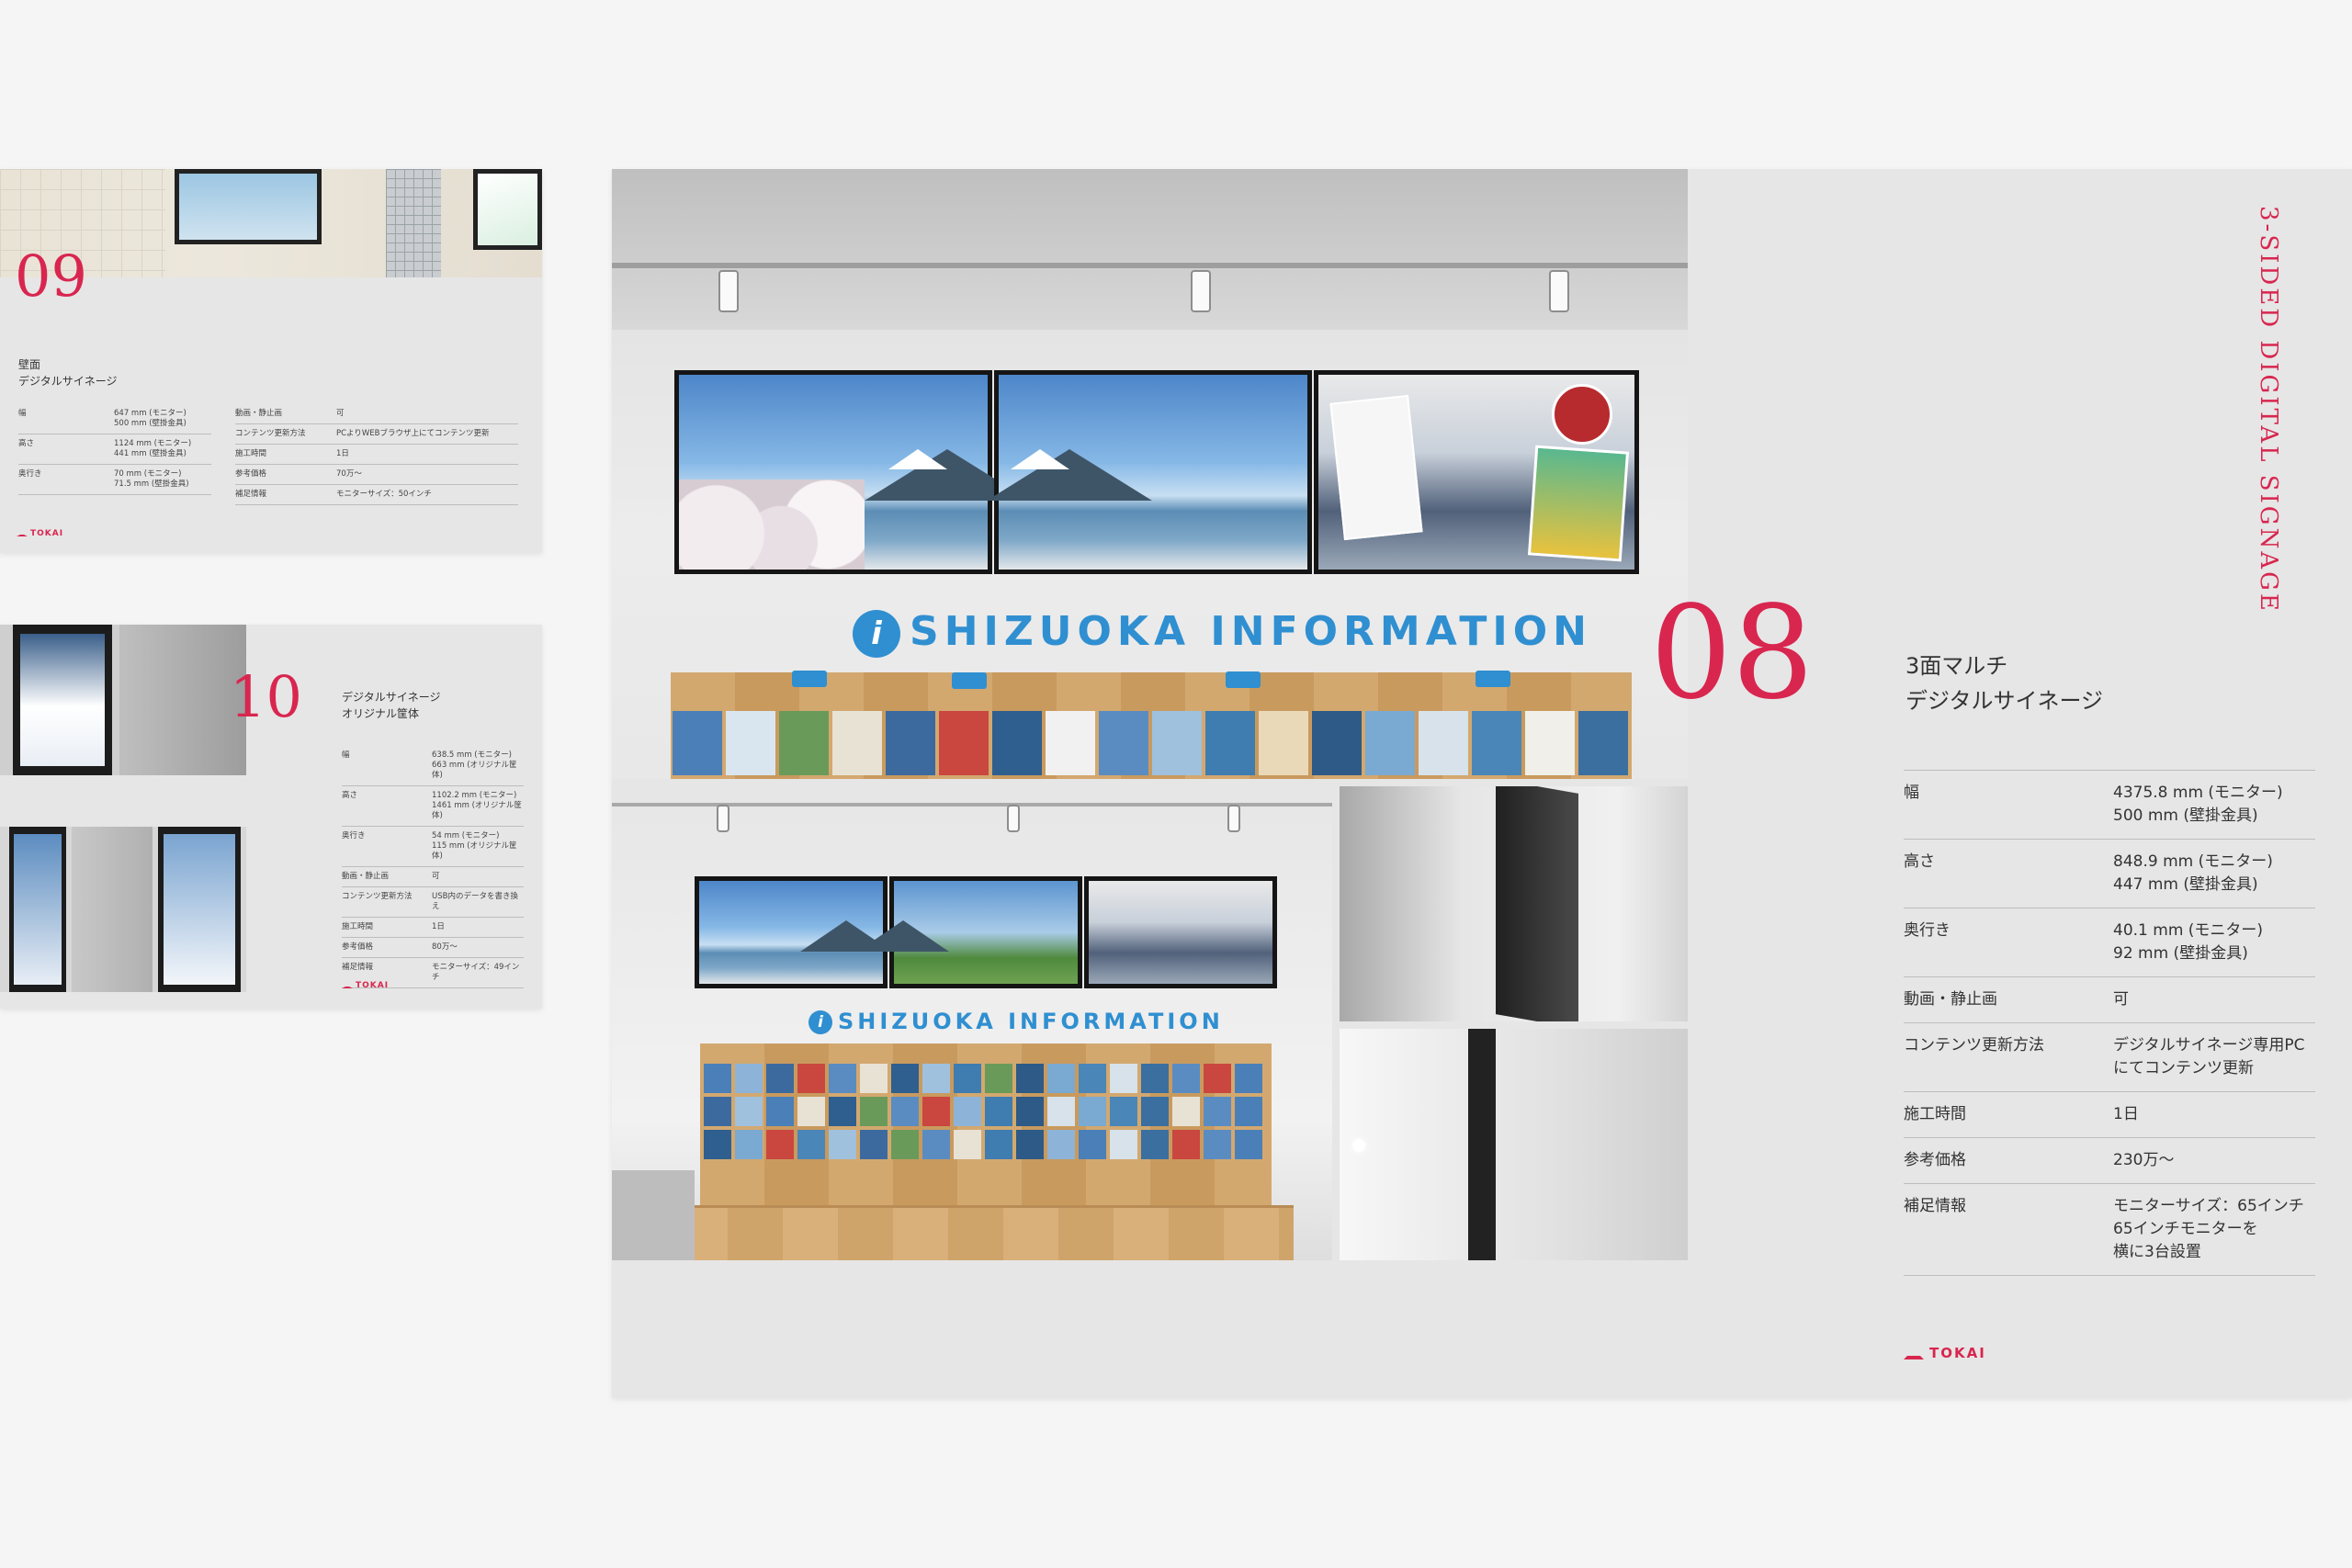 The width and height of the screenshot is (2352, 1568). I want to click on counter, so click(984, 1232).